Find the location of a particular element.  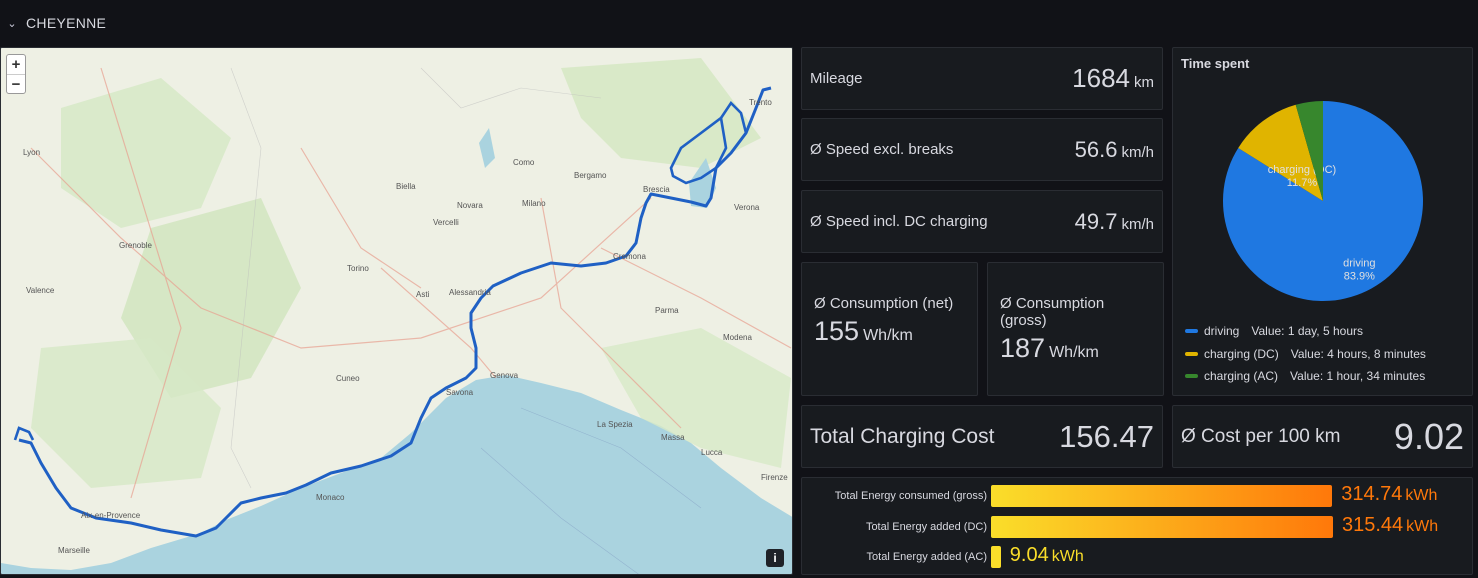

time-spent-pie: driving83.9% charging (DC)11.7% is located at coordinates (1323, 201).